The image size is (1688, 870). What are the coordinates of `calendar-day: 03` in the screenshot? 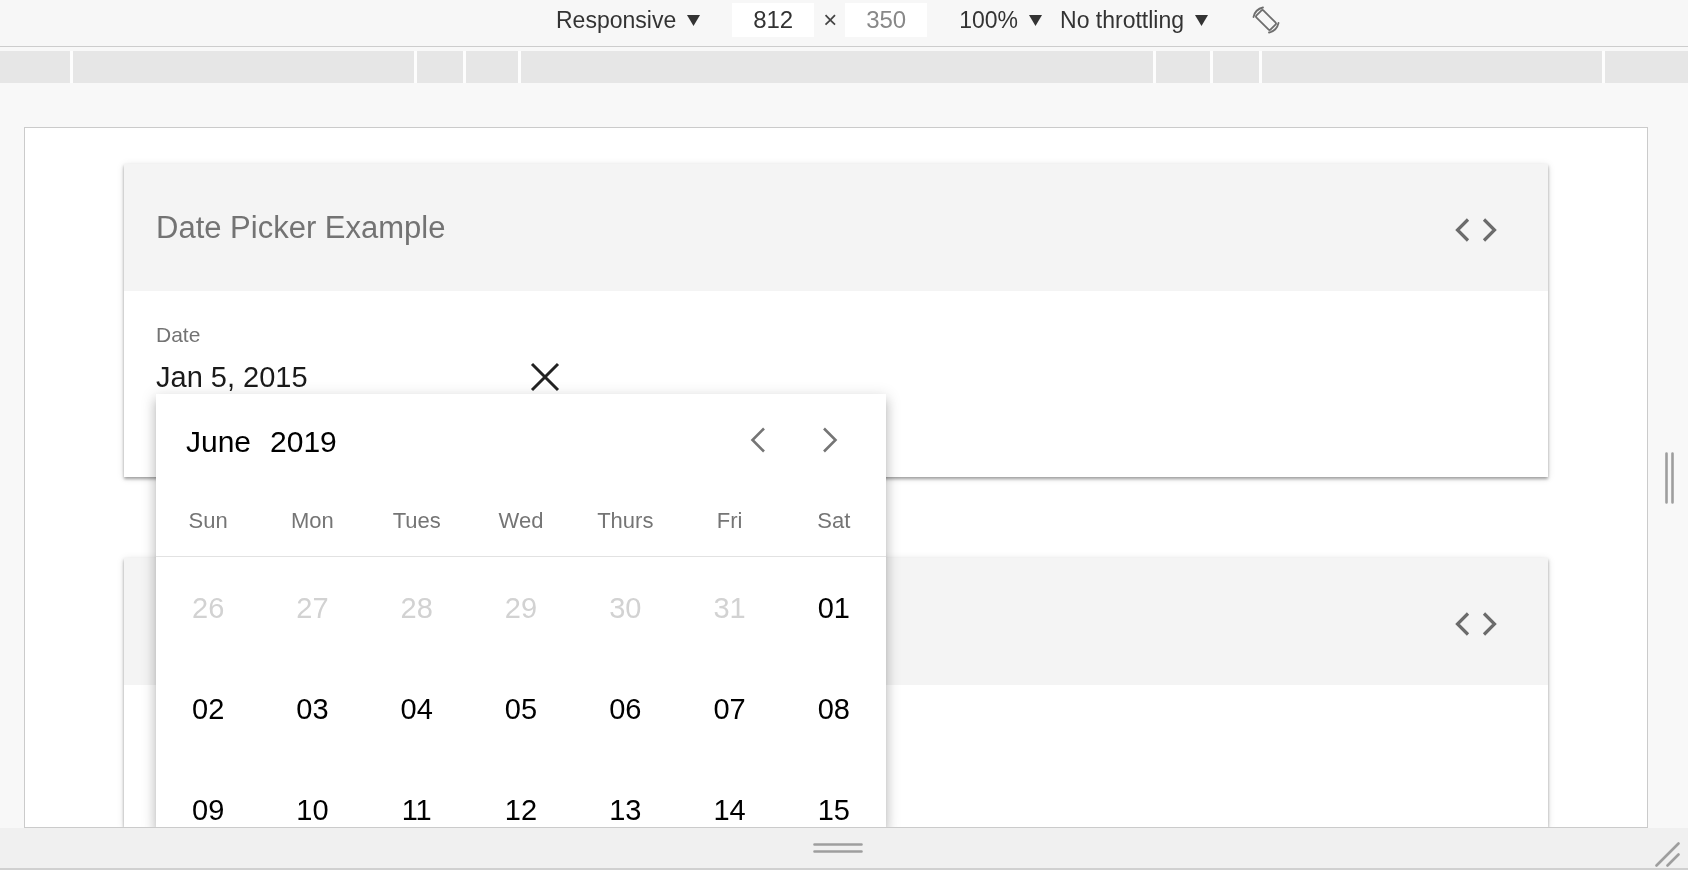 It's located at (312, 708).